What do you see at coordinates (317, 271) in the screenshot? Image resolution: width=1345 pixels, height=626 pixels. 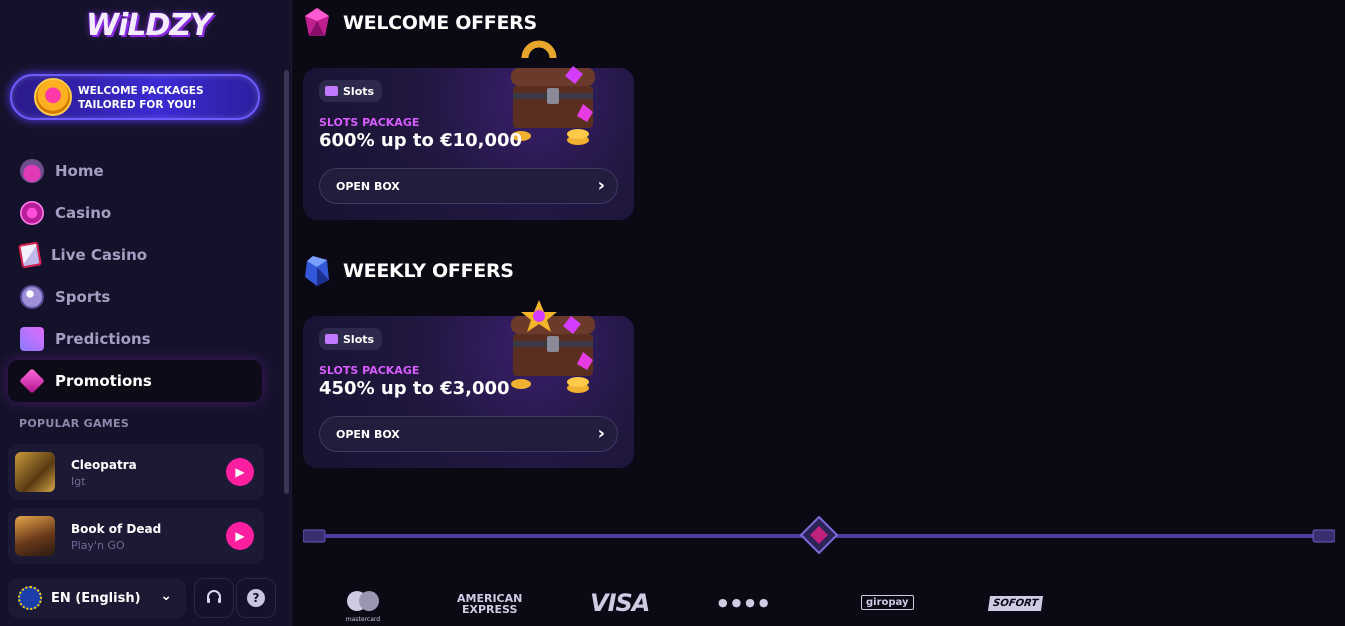 I see `blue-gem-icon` at bounding box center [317, 271].